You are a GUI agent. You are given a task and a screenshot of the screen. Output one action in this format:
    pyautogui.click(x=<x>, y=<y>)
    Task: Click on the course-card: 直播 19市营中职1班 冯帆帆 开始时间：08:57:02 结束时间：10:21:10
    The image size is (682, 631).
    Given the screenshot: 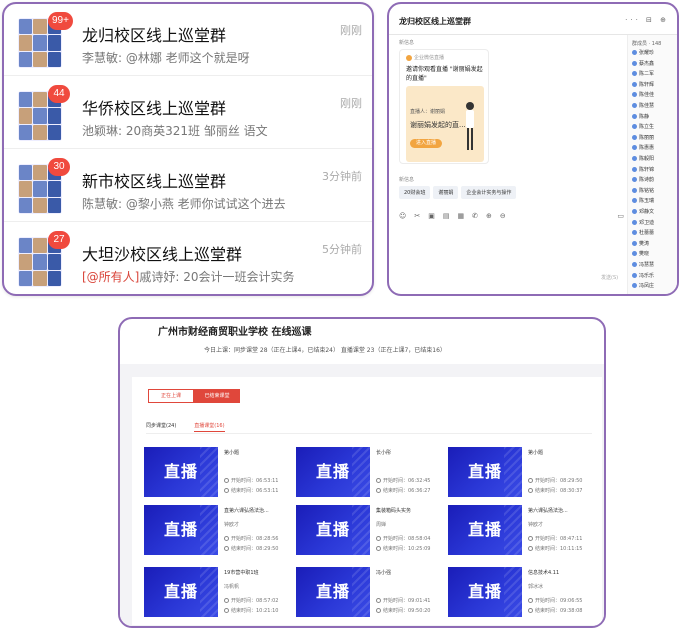 What is the action you would take?
    pyautogui.click(x=219, y=592)
    